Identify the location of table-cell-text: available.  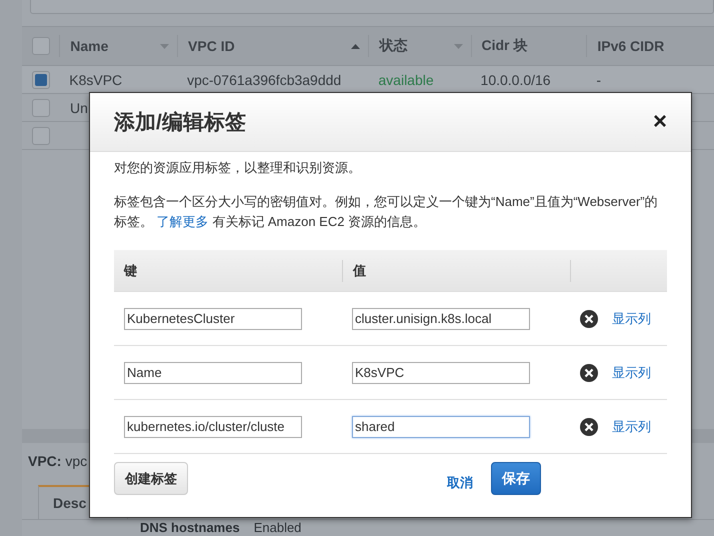
(406, 80).